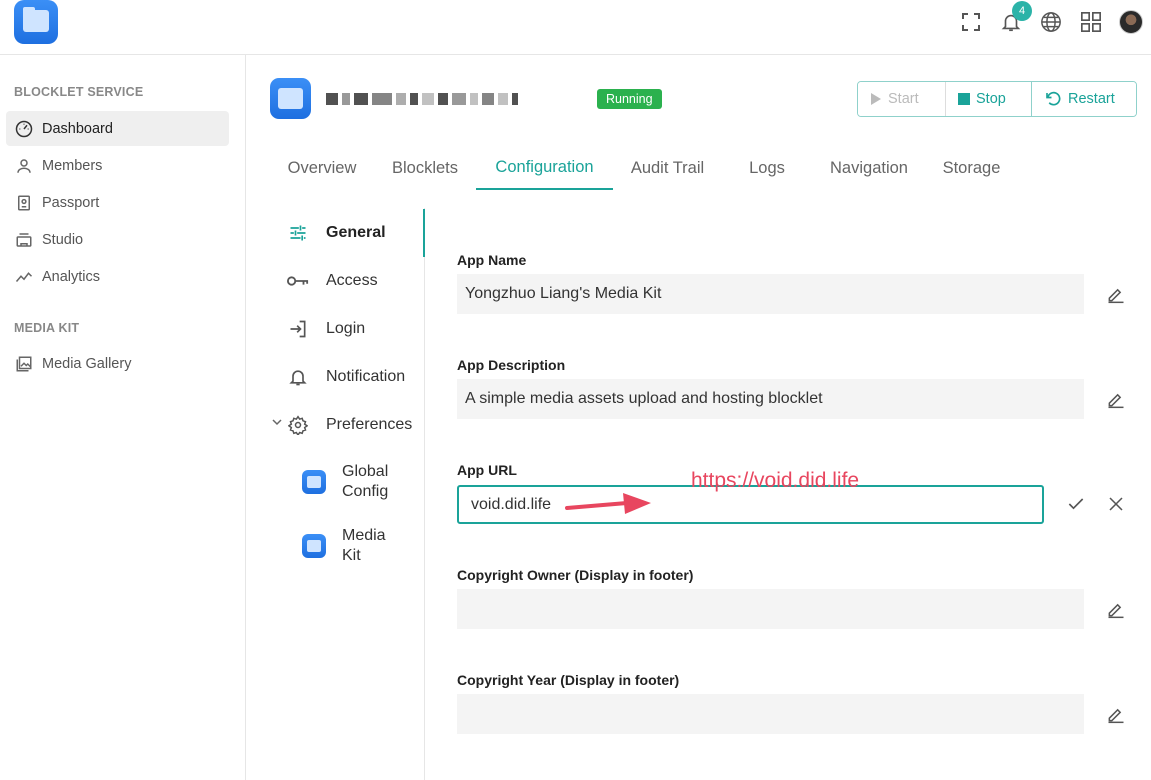  What do you see at coordinates (24, 203) in the screenshot?
I see `passport-icon` at bounding box center [24, 203].